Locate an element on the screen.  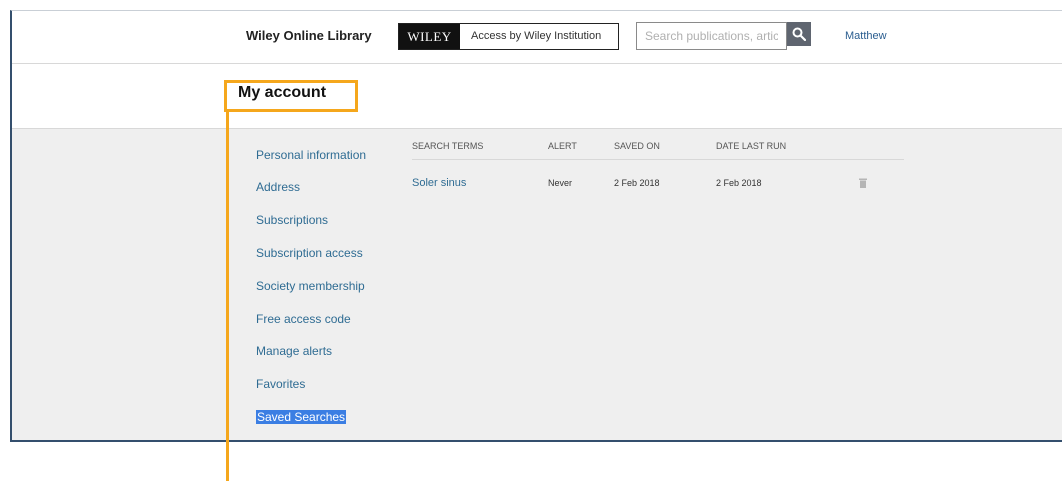
sidebar-item-saved-searches: Saved Searches is located at coordinates (301, 417).